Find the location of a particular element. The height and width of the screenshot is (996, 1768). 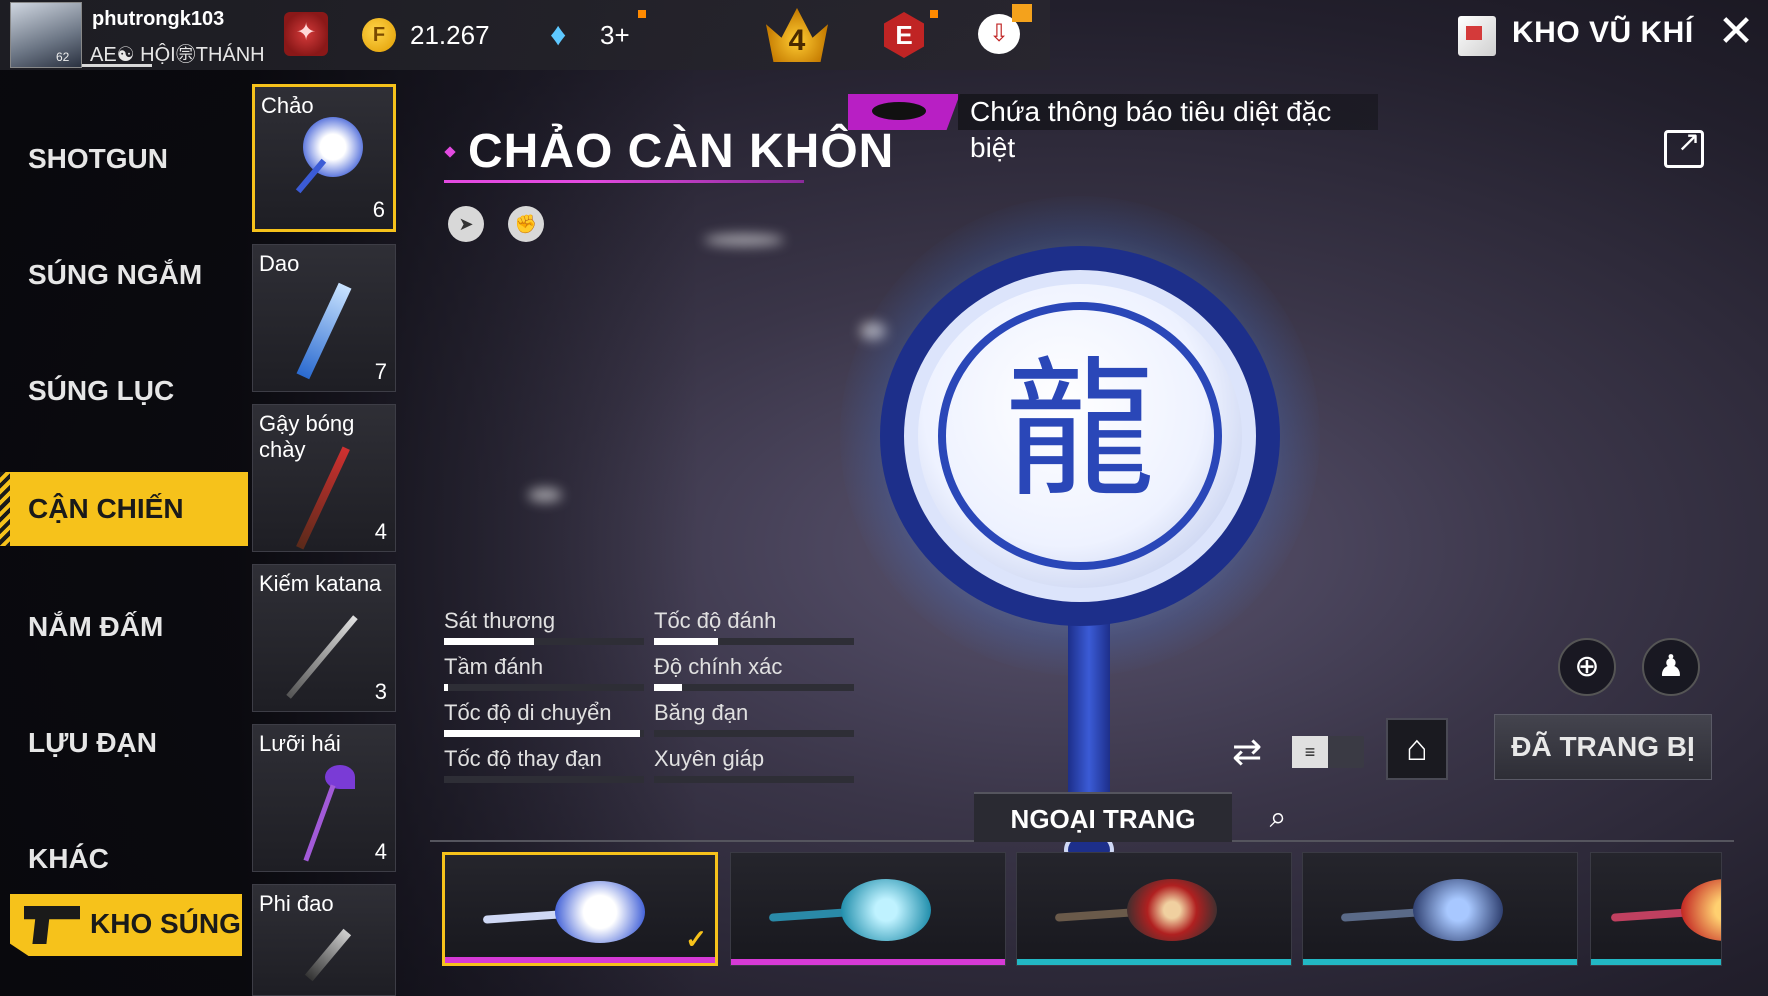

category-shotgun: SHOTGUN is located at coordinates (124, 159).